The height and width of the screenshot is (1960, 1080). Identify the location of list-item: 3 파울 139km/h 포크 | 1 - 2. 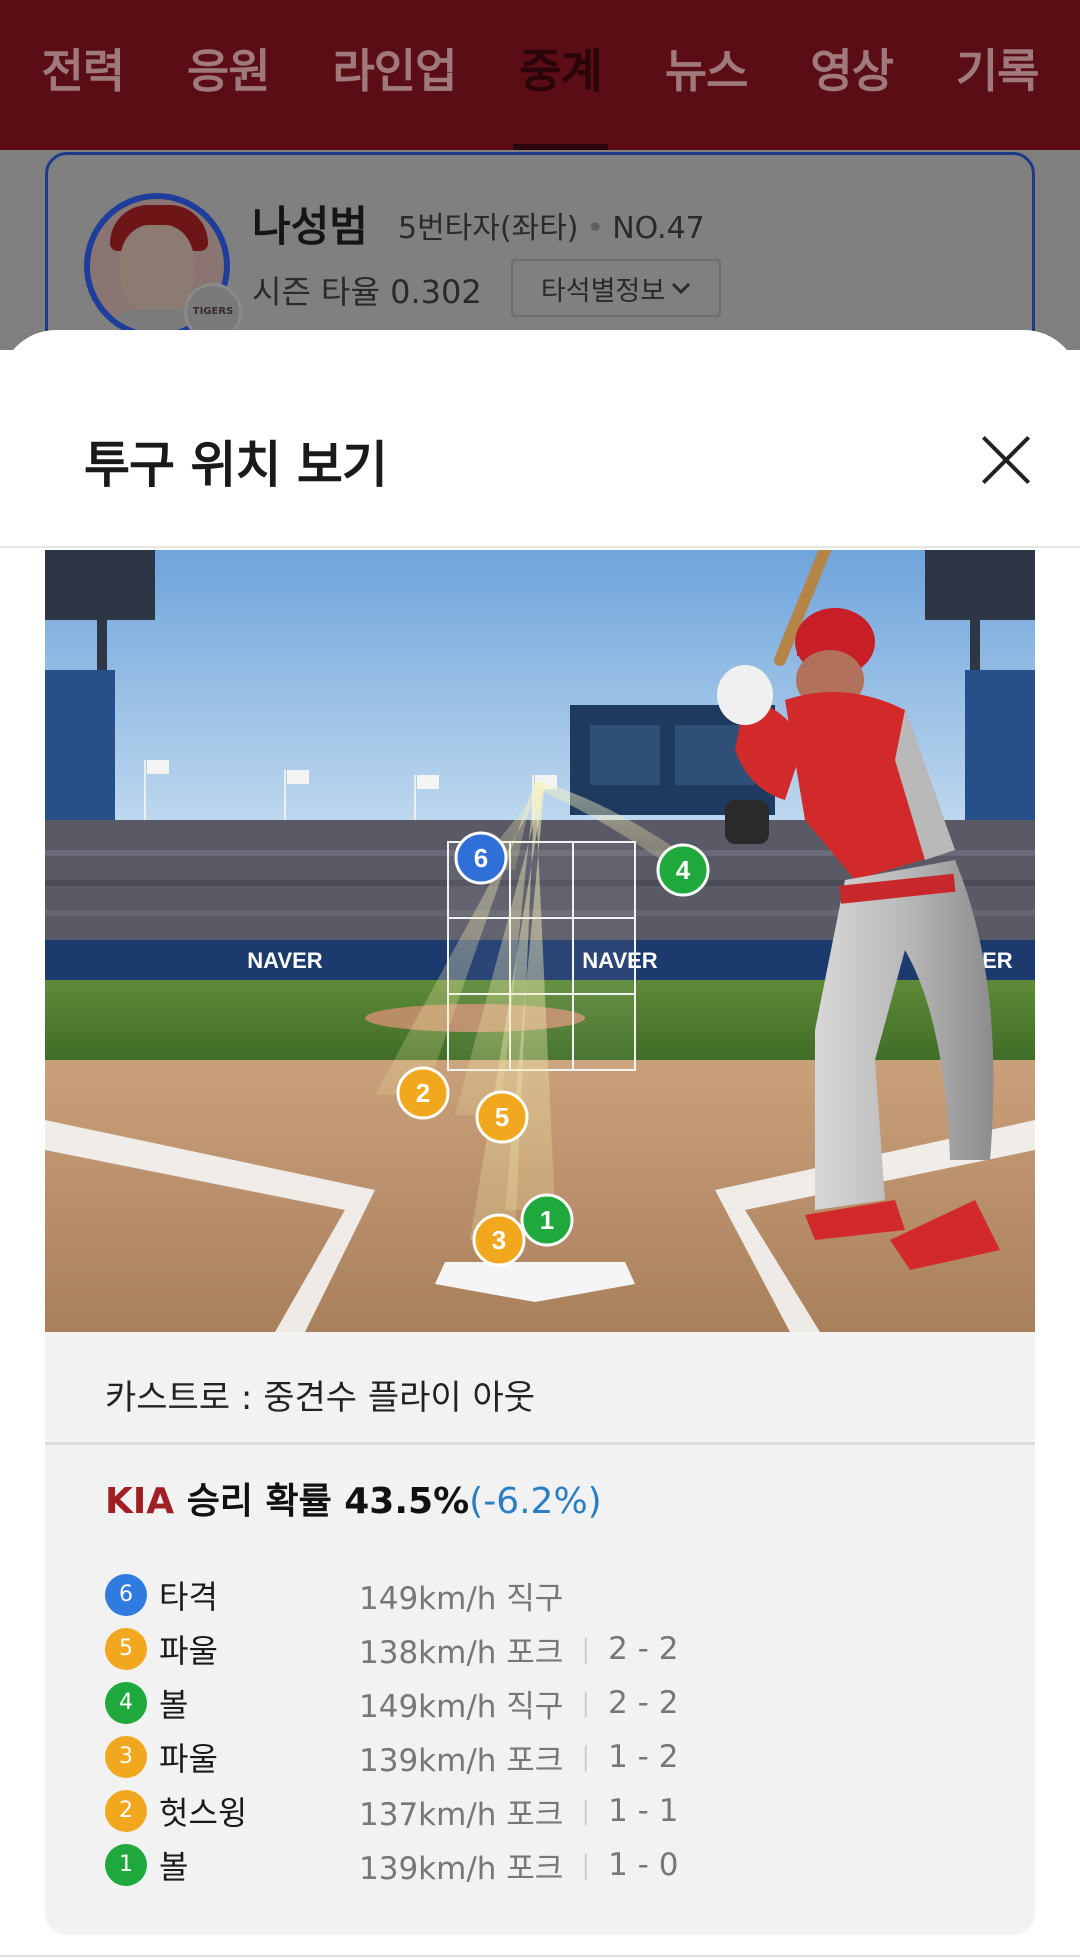
(555, 1757).